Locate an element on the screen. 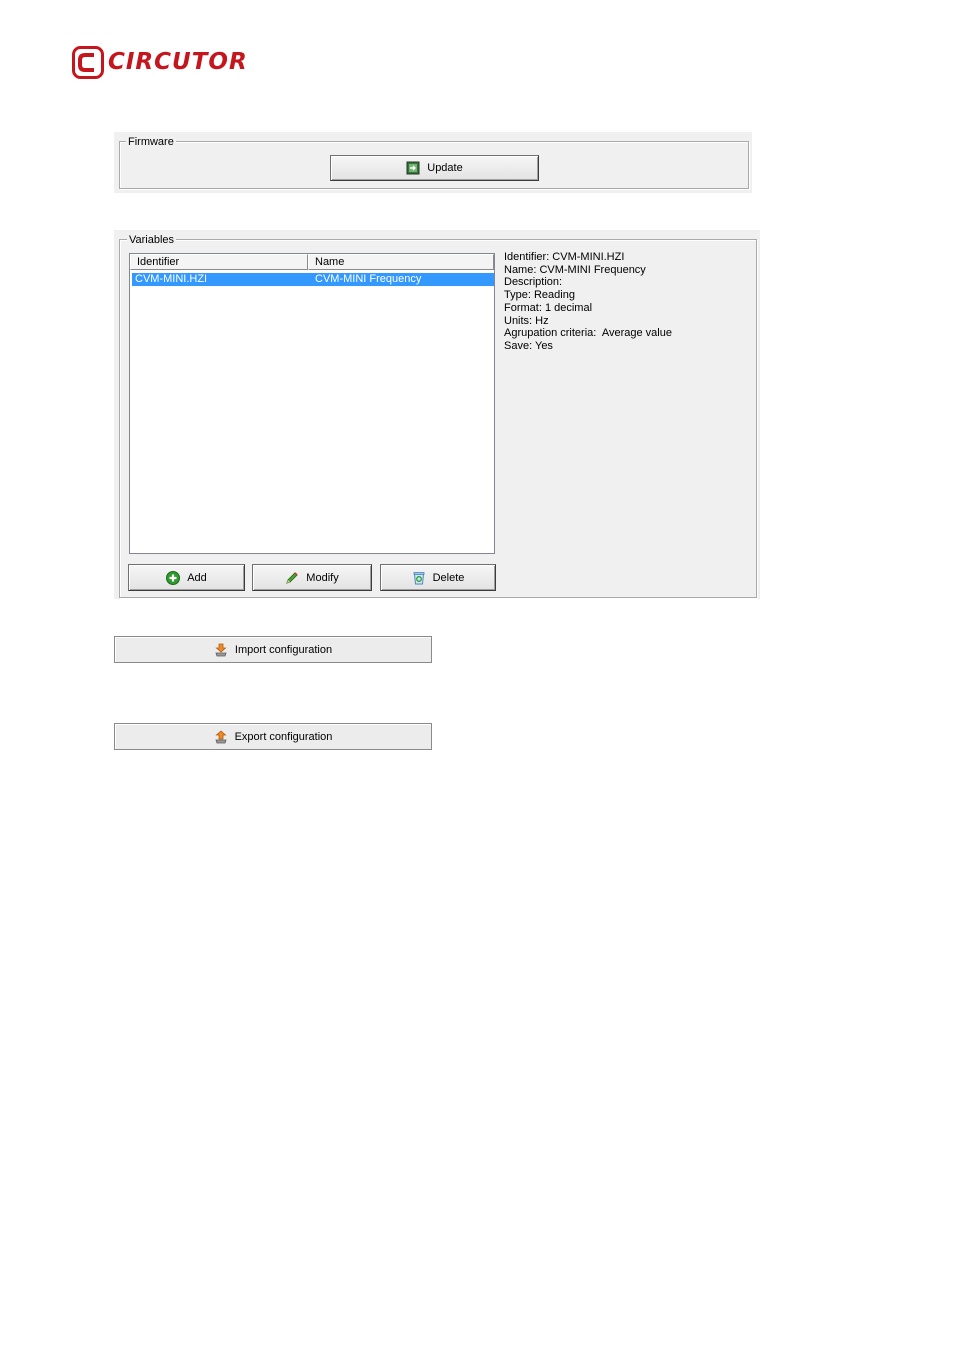  pencil-icon is located at coordinates (292, 577).